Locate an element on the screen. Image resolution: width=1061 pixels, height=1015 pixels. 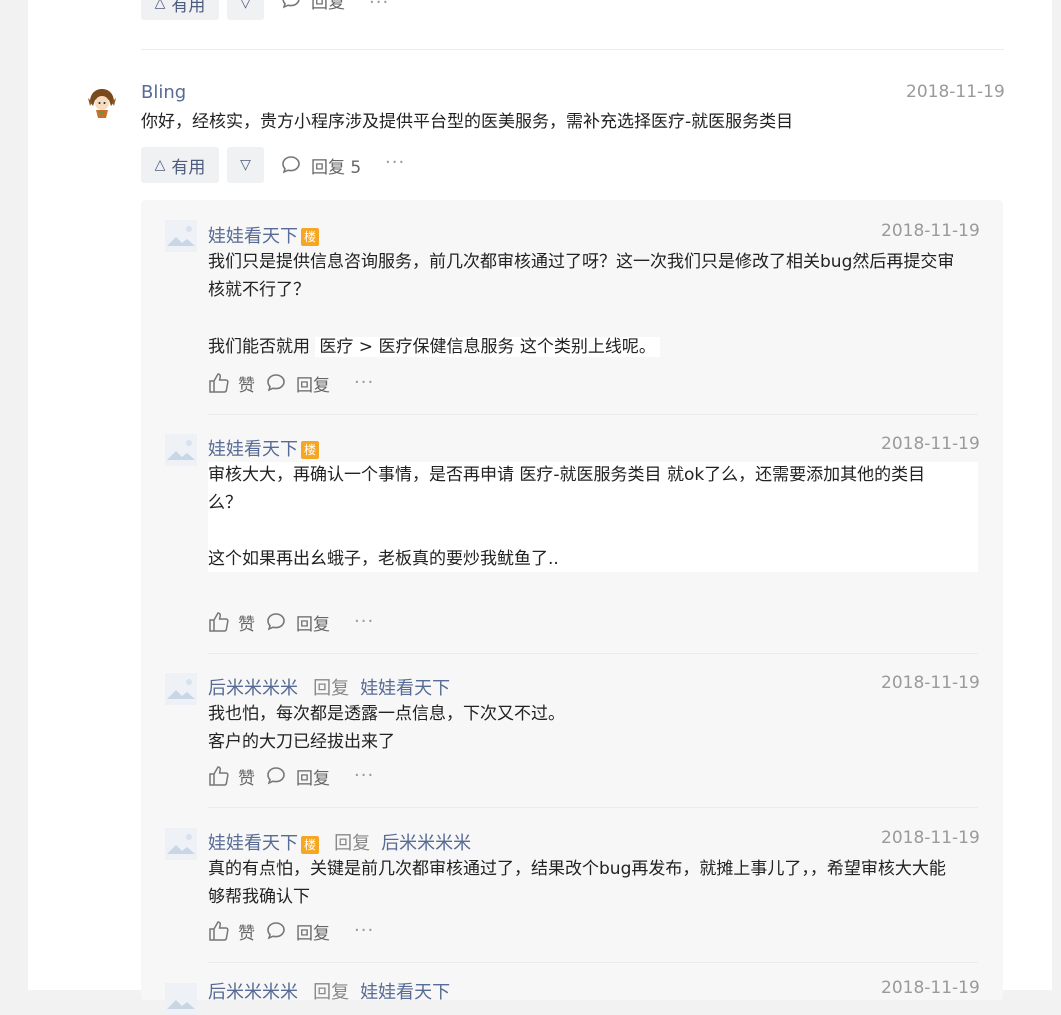
reply-count-button: 回复 5 is located at coordinates (321, 165).